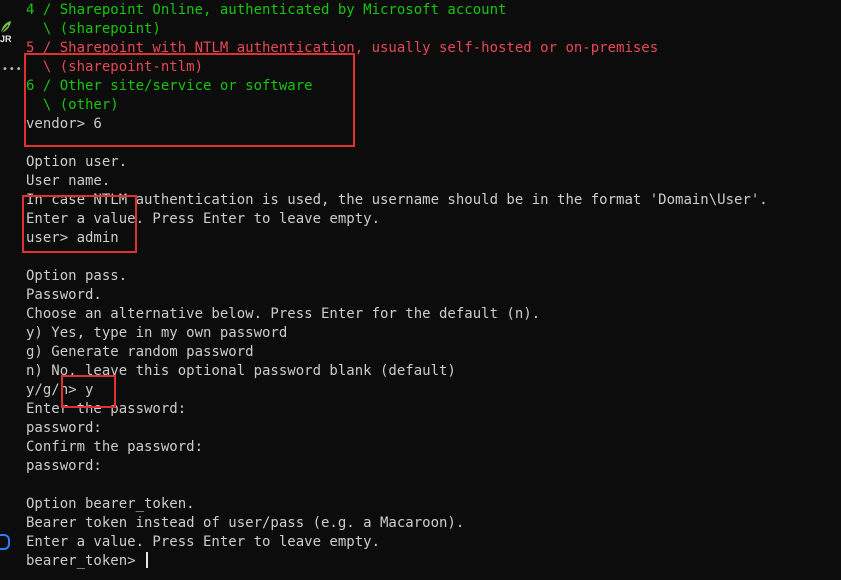 This screenshot has width=841, height=580. Describe the element at coordinates (397, 561) in the screenshot. I see `terminal-prompt-line: bearer_token>` at that location.